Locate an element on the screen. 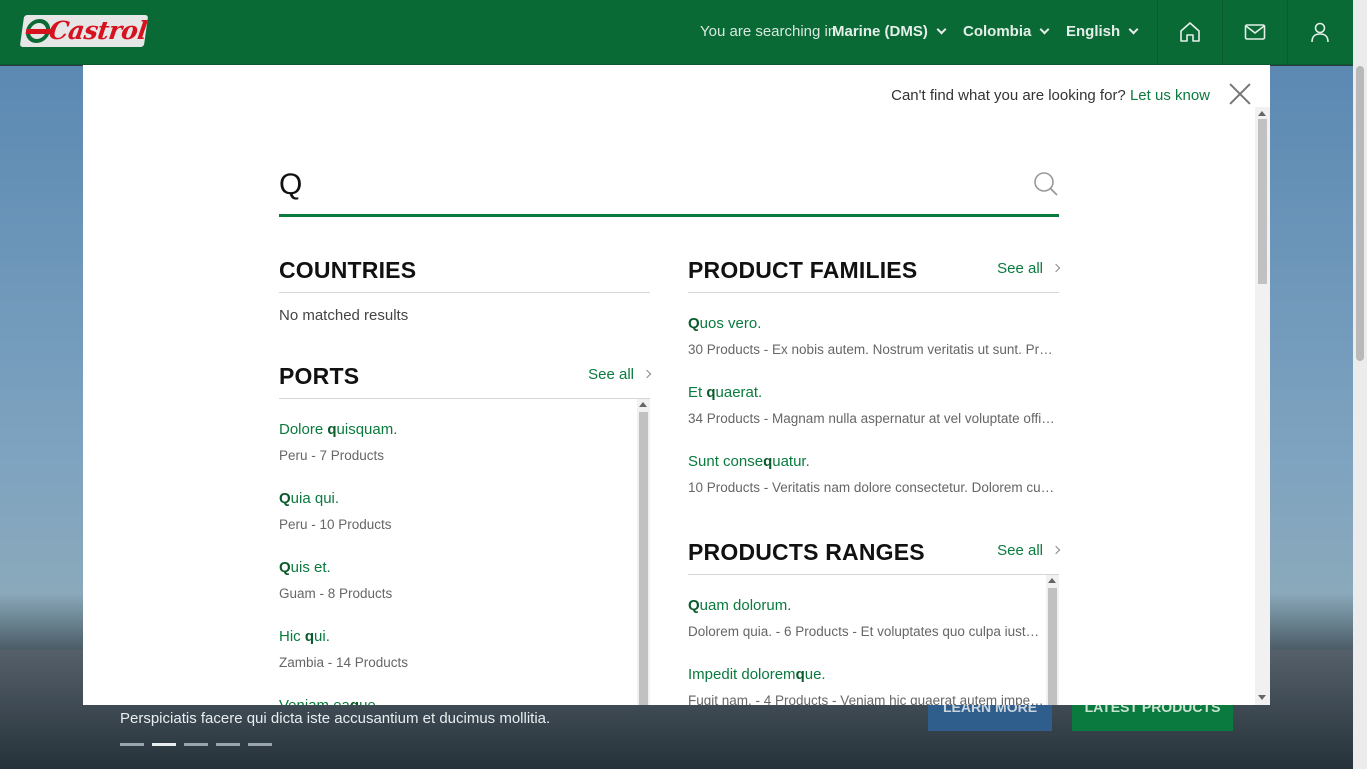  result-subtitle: Peru - 7 Products is located at coordinates (332, 455).